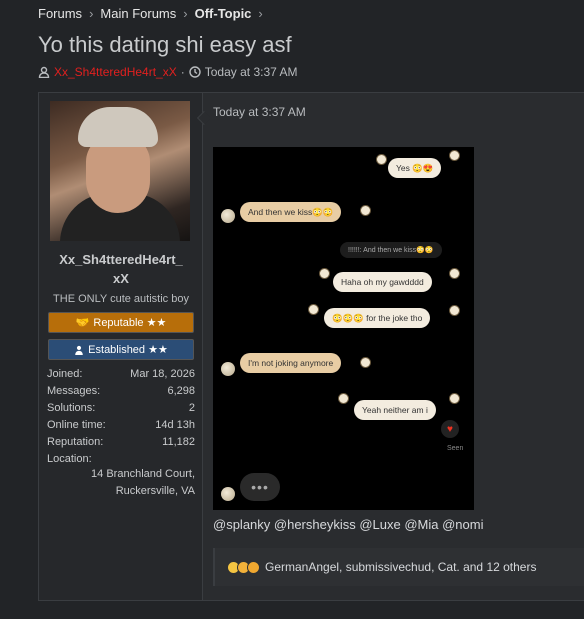 The height and width of the screenshot is (619, 584). Describe the element at coordinates (382, 282) in the screenshot. I see `chat-bubble-sent: Haha oh my gawdddd` at that location.